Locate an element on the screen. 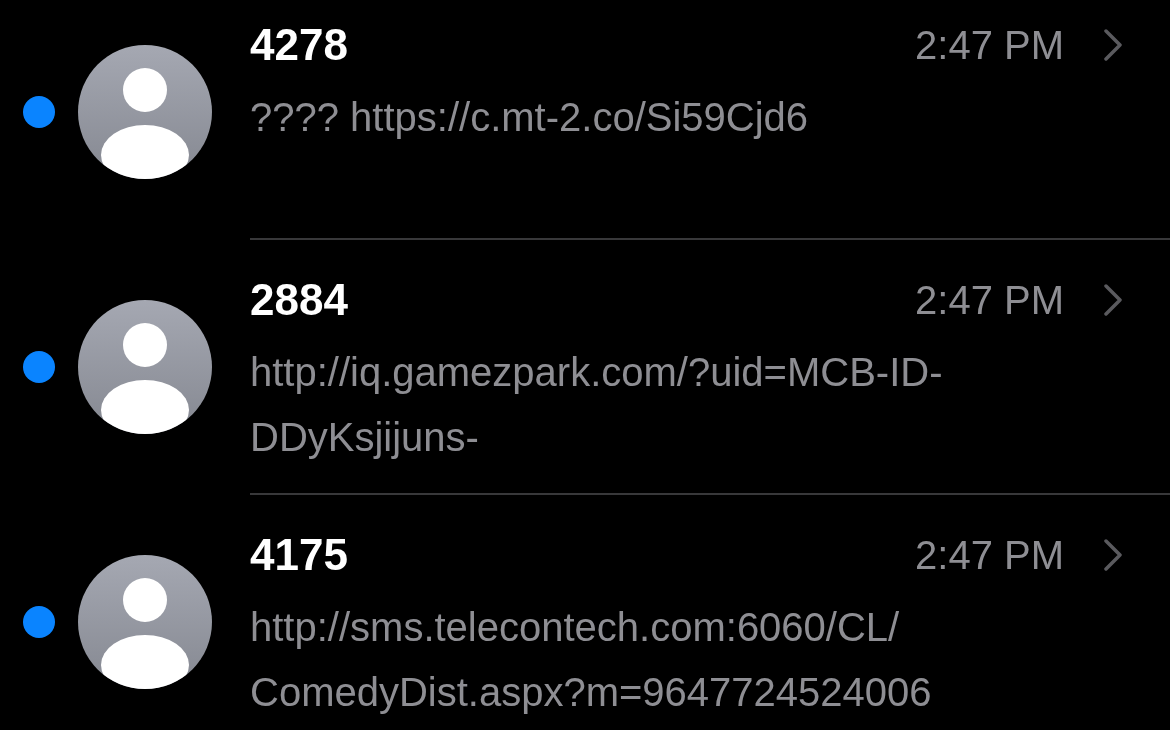 The width and height of the screenshot is (1170, 730). sender-name: 2884 is located at coordinates (299, 300).